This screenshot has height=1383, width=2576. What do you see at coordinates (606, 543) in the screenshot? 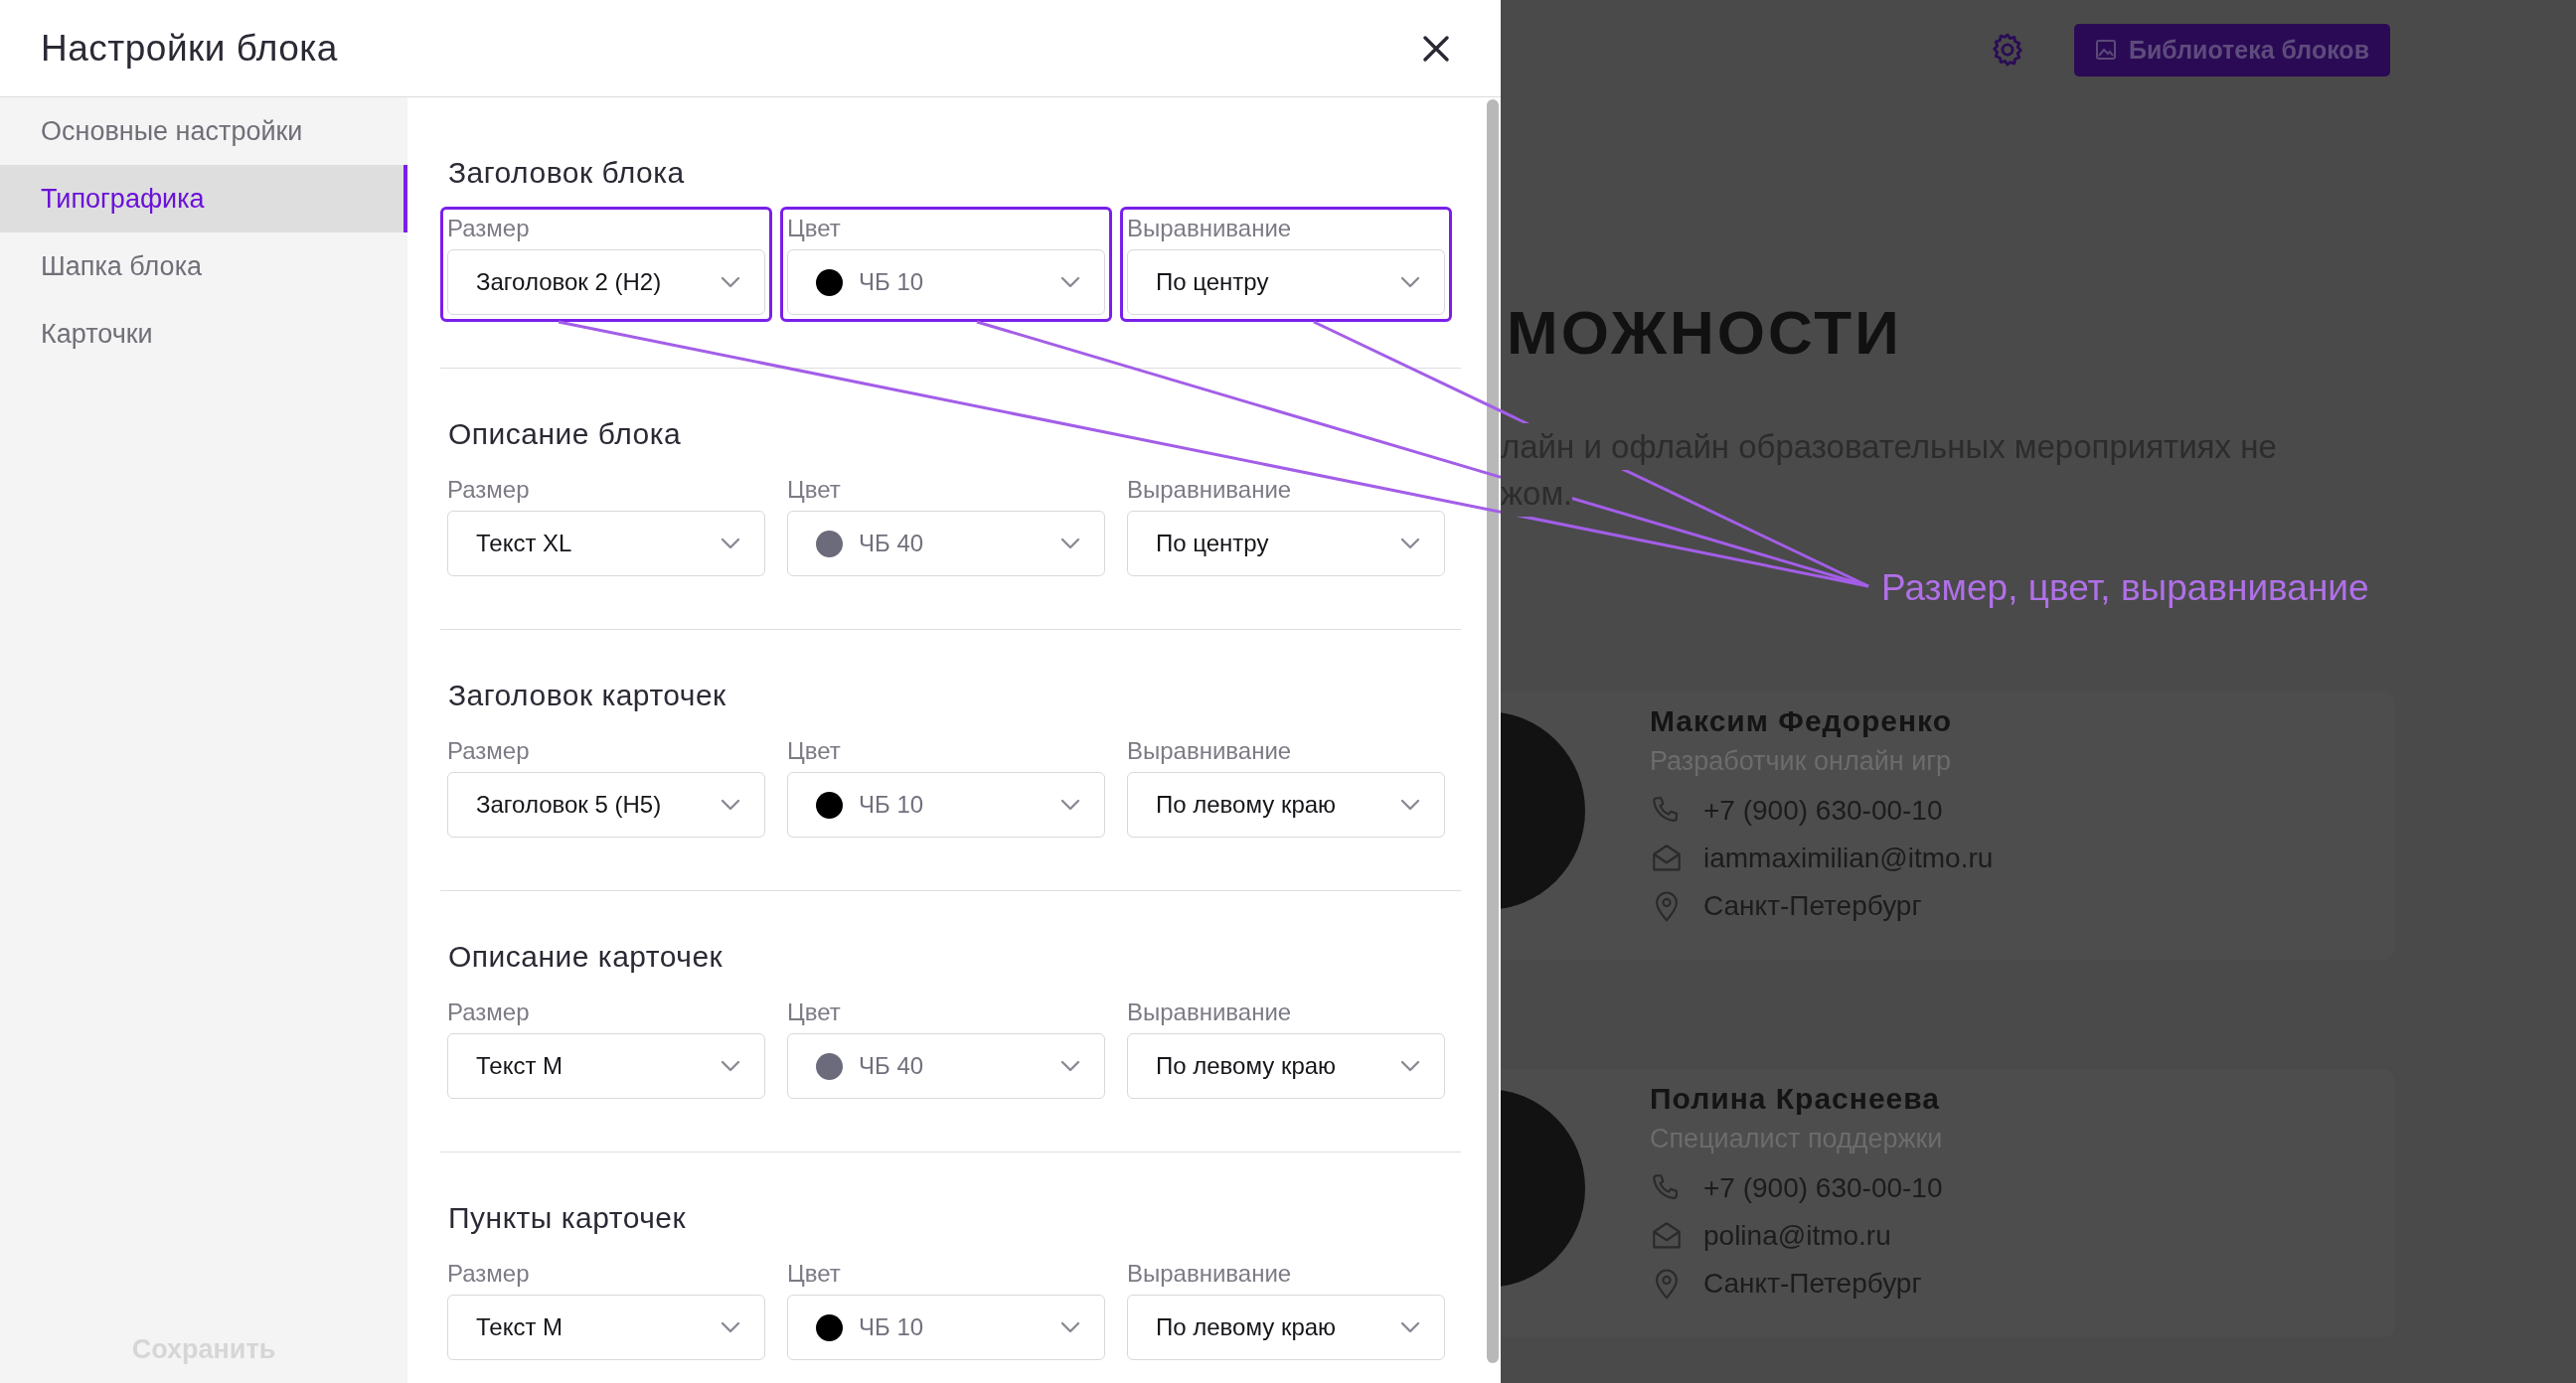
I see `dropdown-field: Текст XL` at bounding box center [606, 543].